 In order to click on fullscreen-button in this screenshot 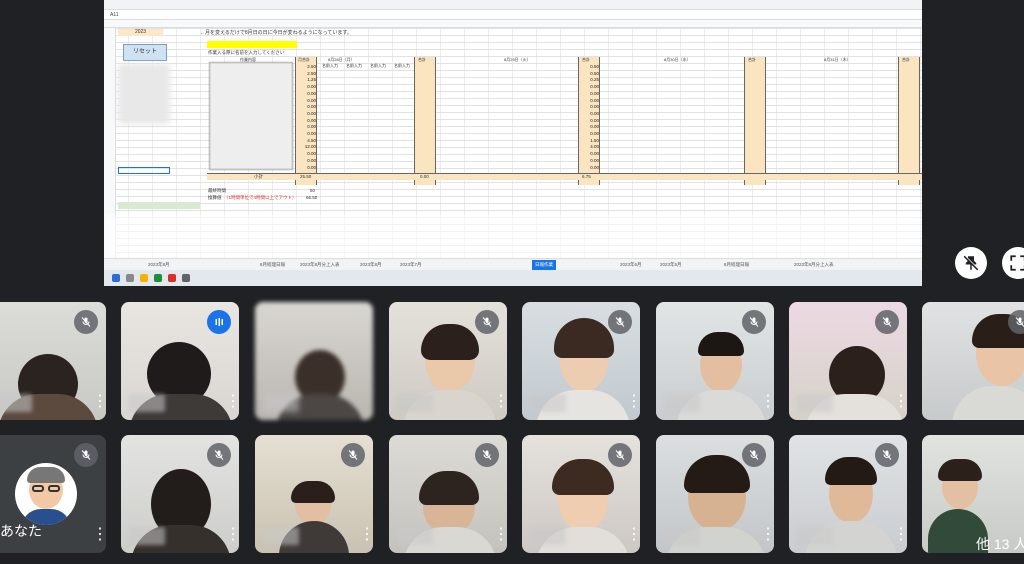, I will do `click(1013, 263)`.